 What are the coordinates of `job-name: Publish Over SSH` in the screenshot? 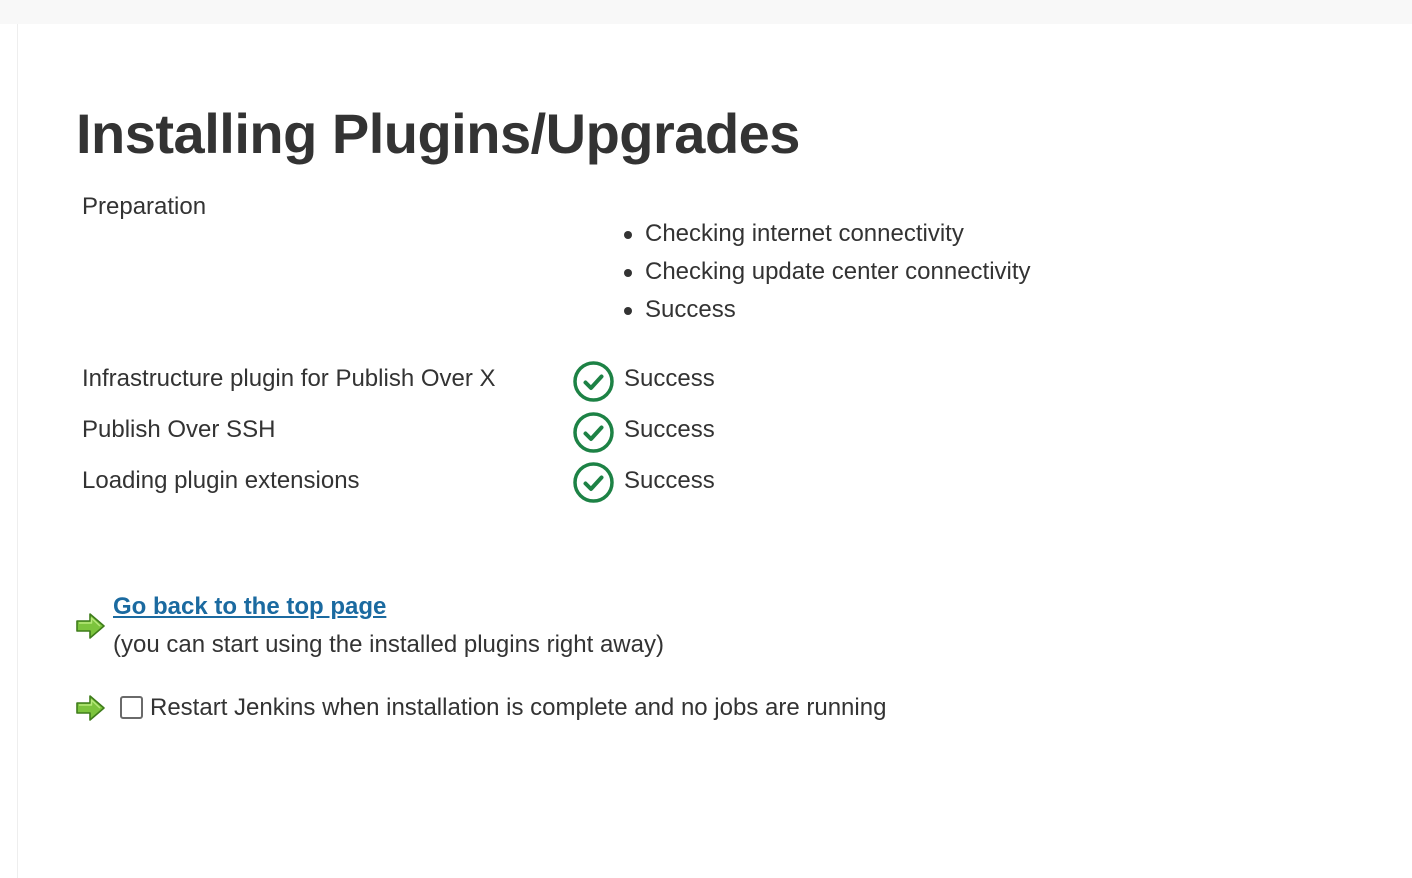 It's located at (179, 429).